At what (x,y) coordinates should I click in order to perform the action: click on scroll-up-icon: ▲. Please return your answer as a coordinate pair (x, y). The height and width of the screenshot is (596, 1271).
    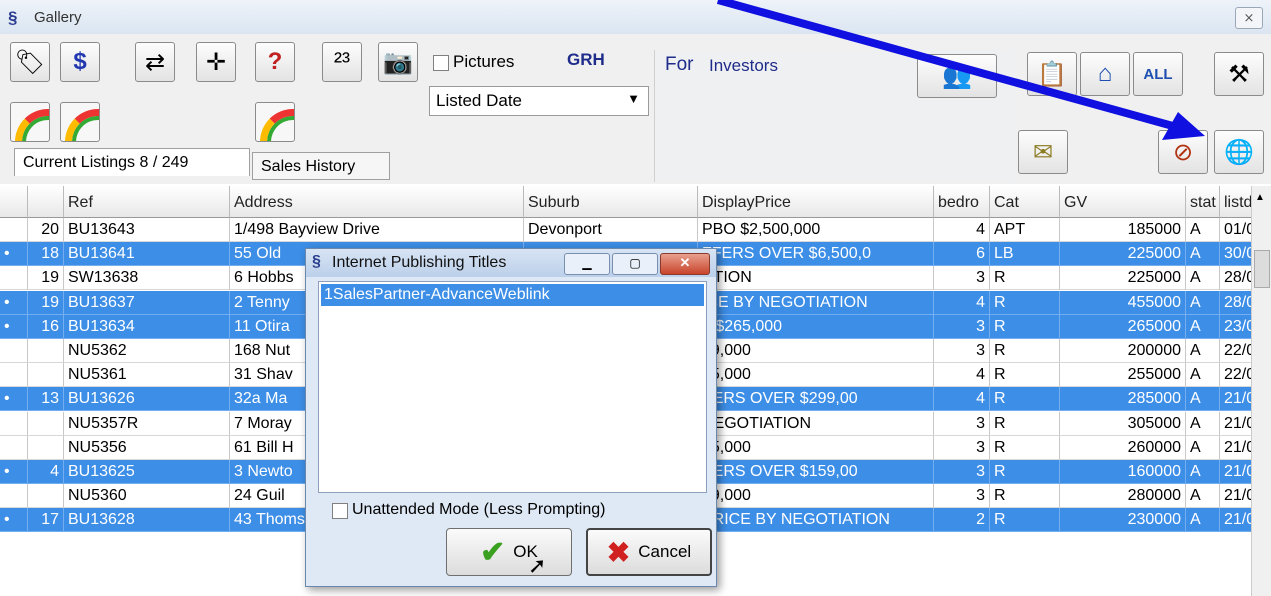
    Looking at the image, I should click on (1260, 197).